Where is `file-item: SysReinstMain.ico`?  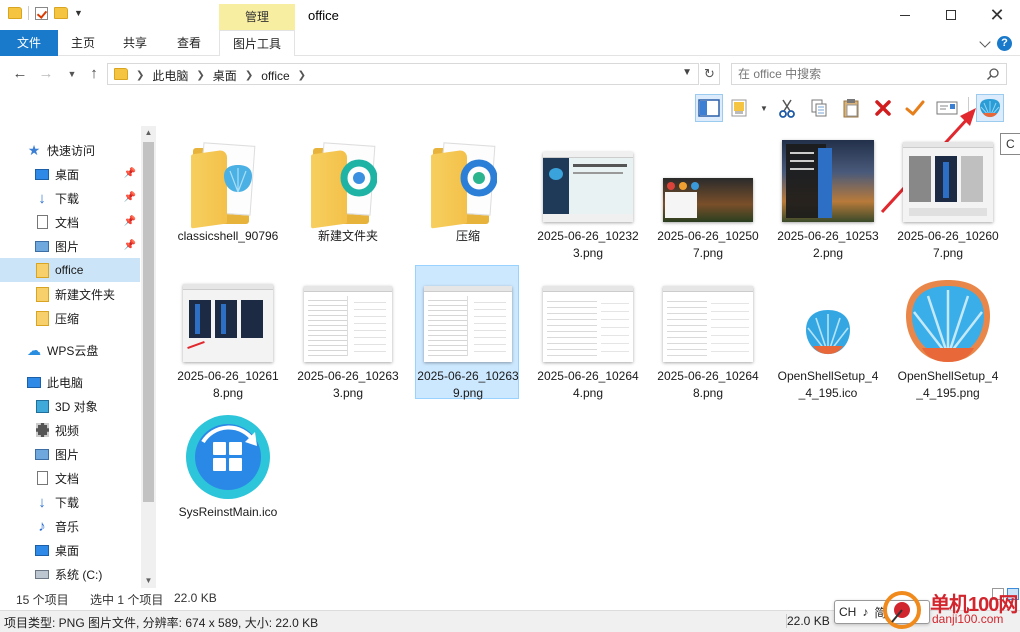
file-item: SysReinstMain.ico is located at coordinates (228, 469).